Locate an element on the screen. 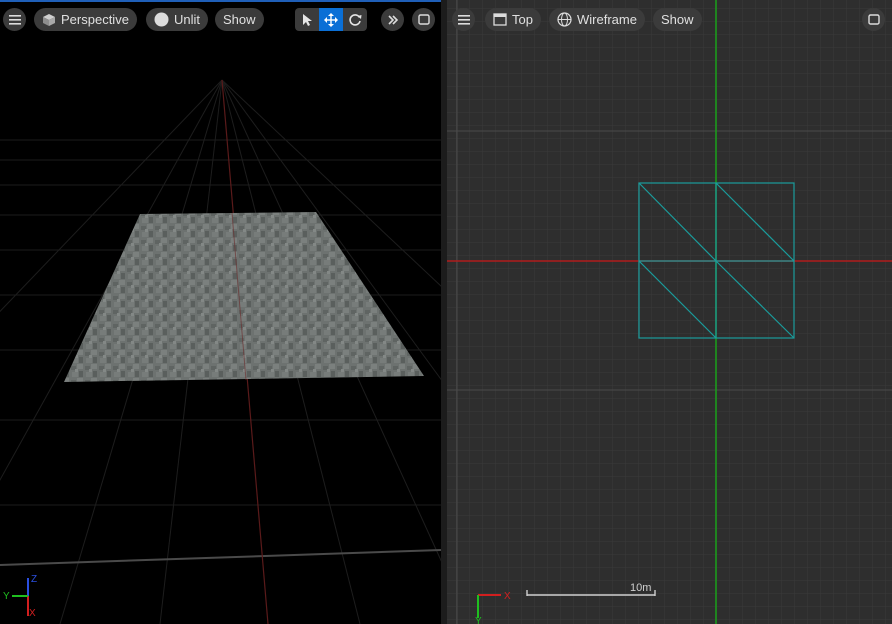 This screenshot has height=624, width=892. lighting-mode-button: Wireframe is located at coordinates (597, 19).